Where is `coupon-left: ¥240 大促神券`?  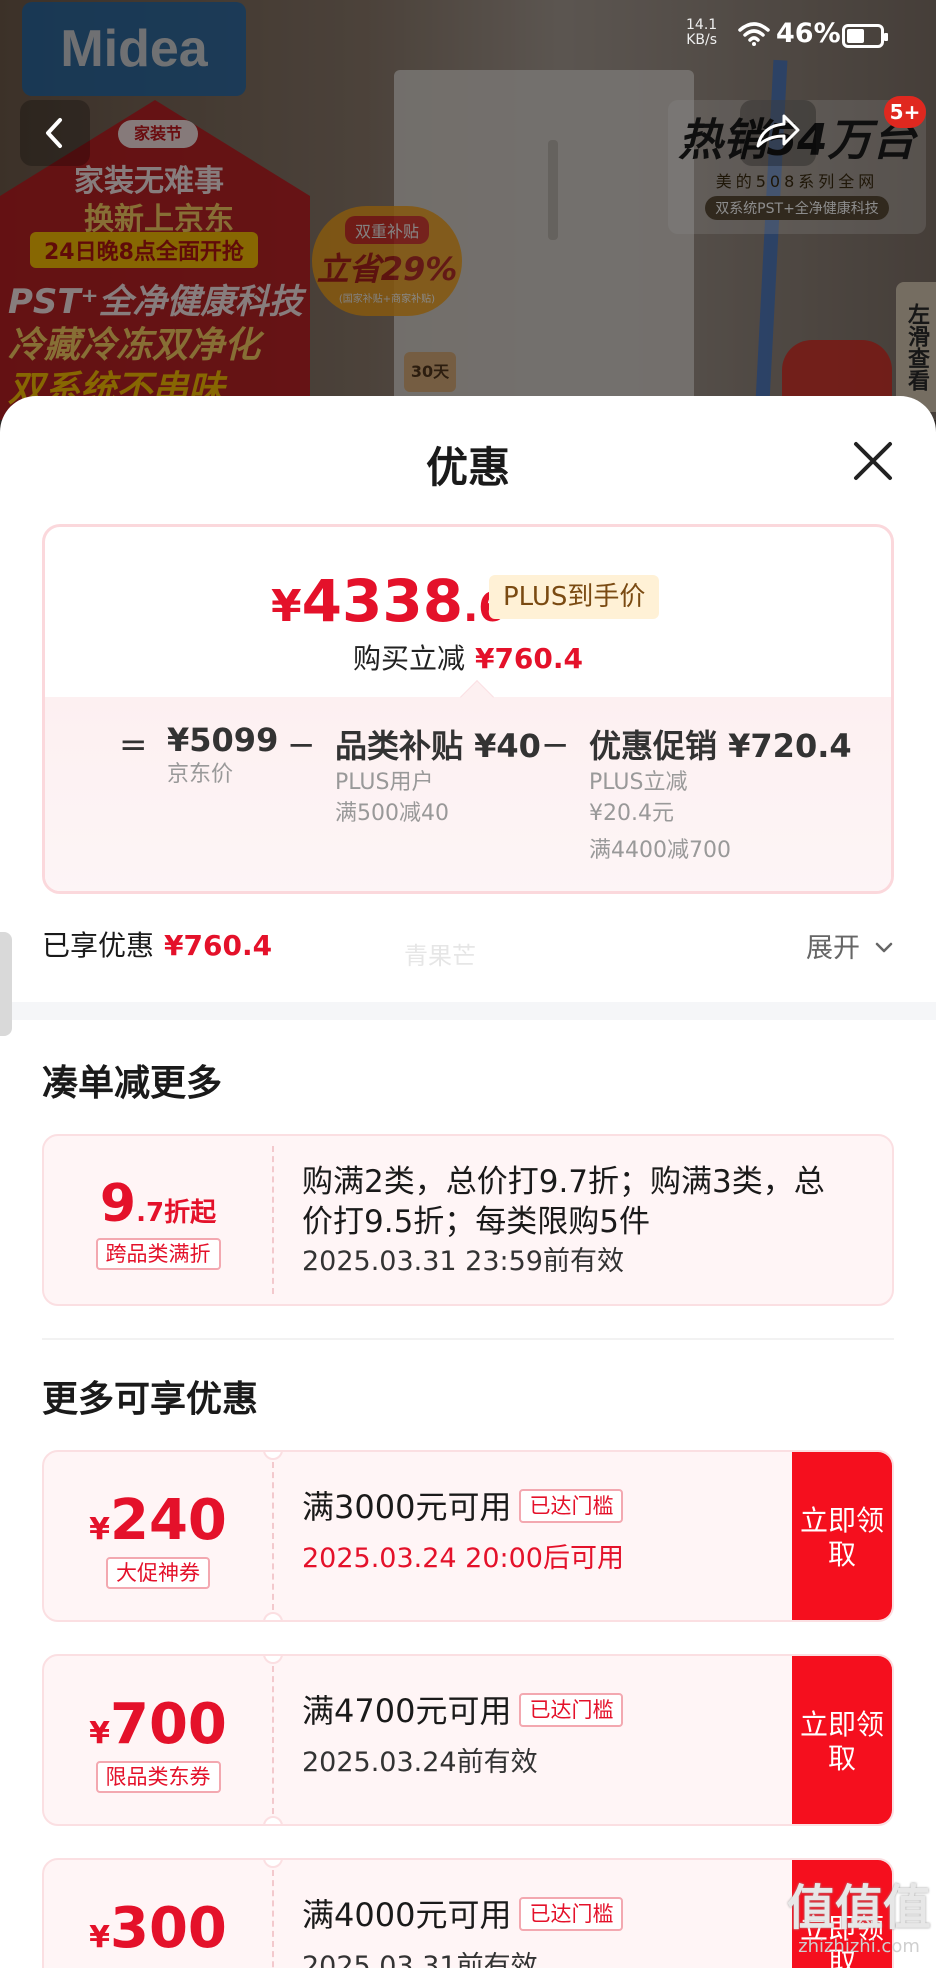 coupon-left: ¥240 大促神券 is located at coordinates (158, 1536).